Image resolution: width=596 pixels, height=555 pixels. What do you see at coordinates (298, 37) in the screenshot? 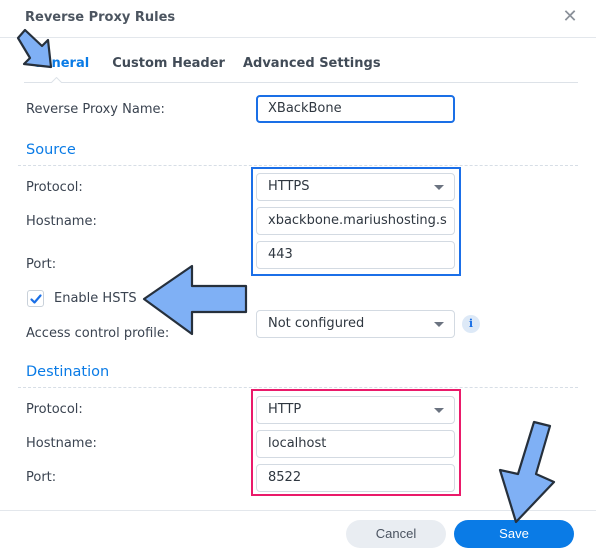
I see `header-divider` at bounding box center [298, 37].